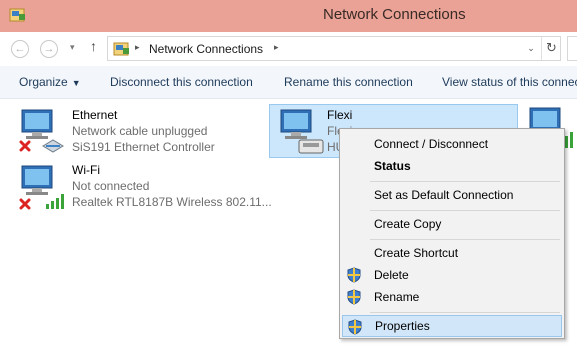 The height and width of the screenshot is (351, 577). Describe the element at coordinates (111, 186) in the screenshot. I see `connection-status: Not connected` at that location.